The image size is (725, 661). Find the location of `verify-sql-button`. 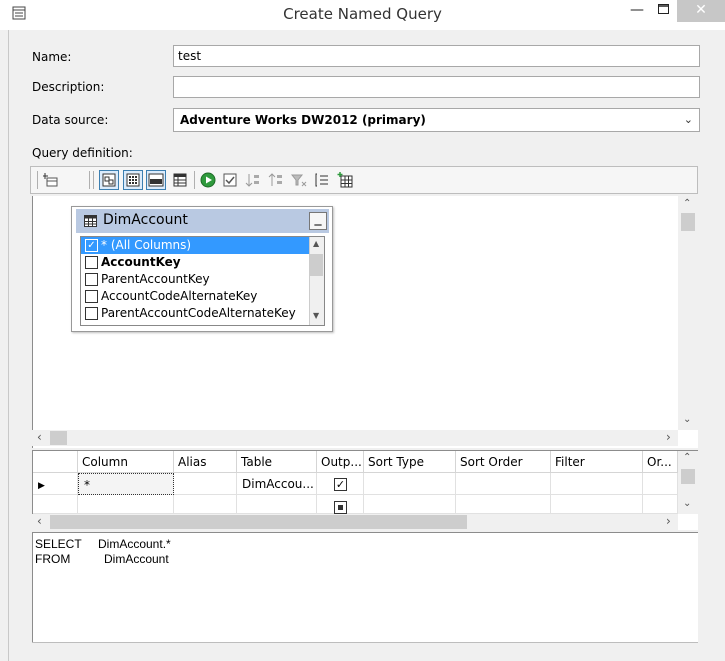

verify-sql-button is located at coordinates (230, 180).